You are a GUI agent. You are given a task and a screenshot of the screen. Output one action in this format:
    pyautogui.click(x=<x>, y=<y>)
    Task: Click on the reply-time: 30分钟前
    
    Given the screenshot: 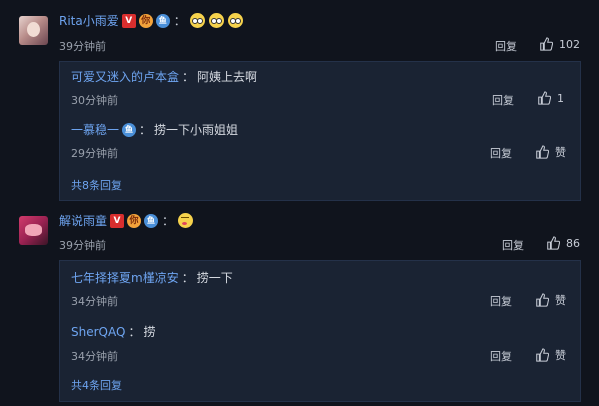 What is the action you would take?
    pyautogui.click(x=94, y=100)
    